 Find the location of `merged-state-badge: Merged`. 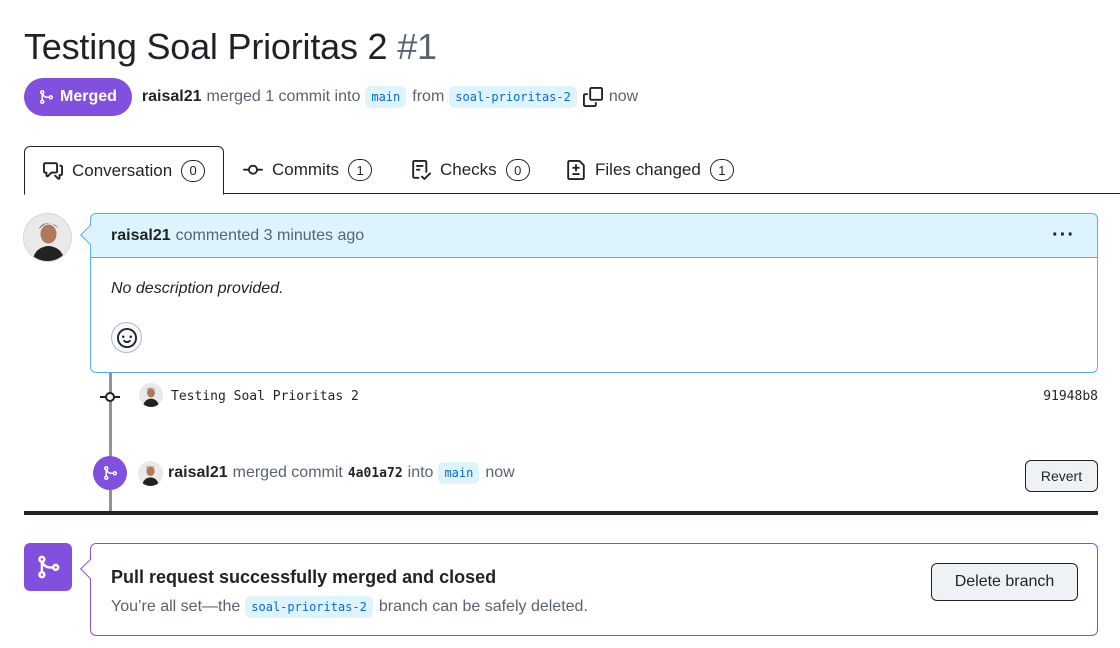

merged-state-badge: Merged is located at coordinates (78, 97).